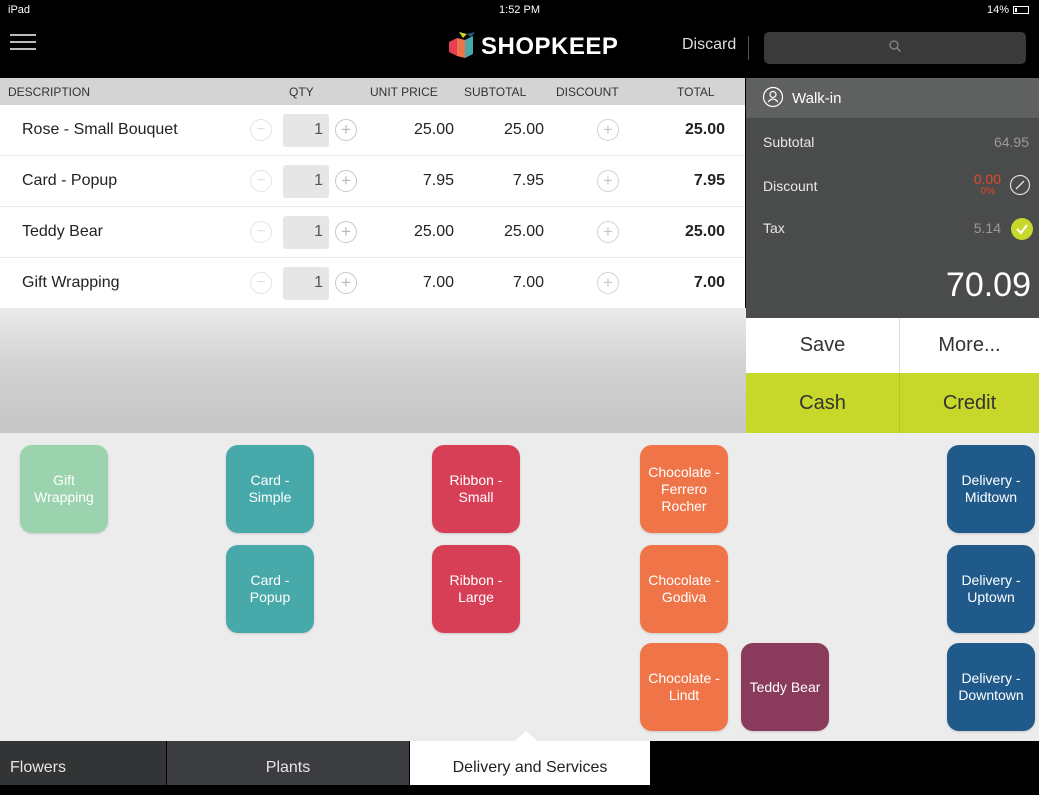  Describe the element at coordinates (550, 46) in the screenshot. I see `brand-name: SHOPKEEP` at that location.